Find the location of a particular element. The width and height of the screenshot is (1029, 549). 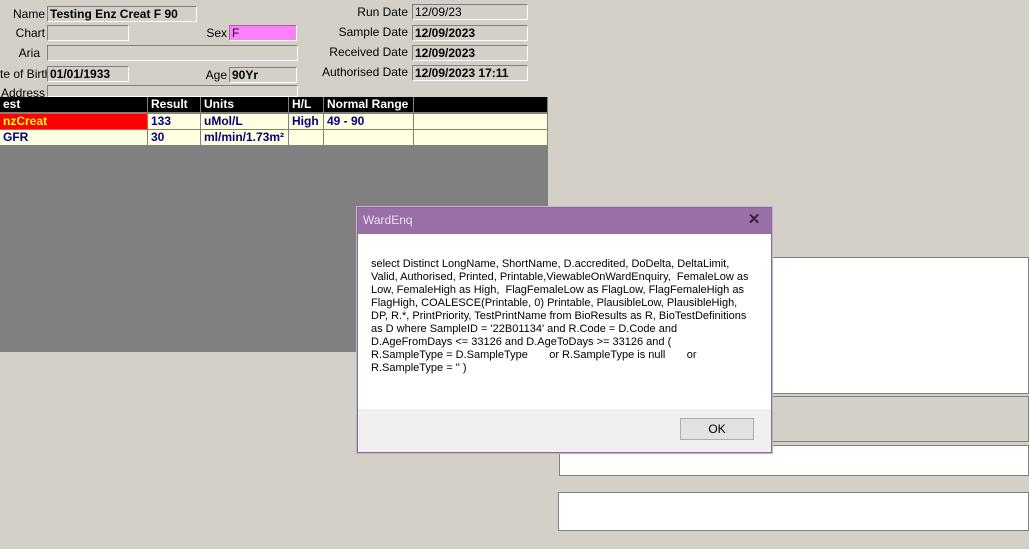

table-row-cell-range: 49 - 90 is located at coordinates (369, 122).